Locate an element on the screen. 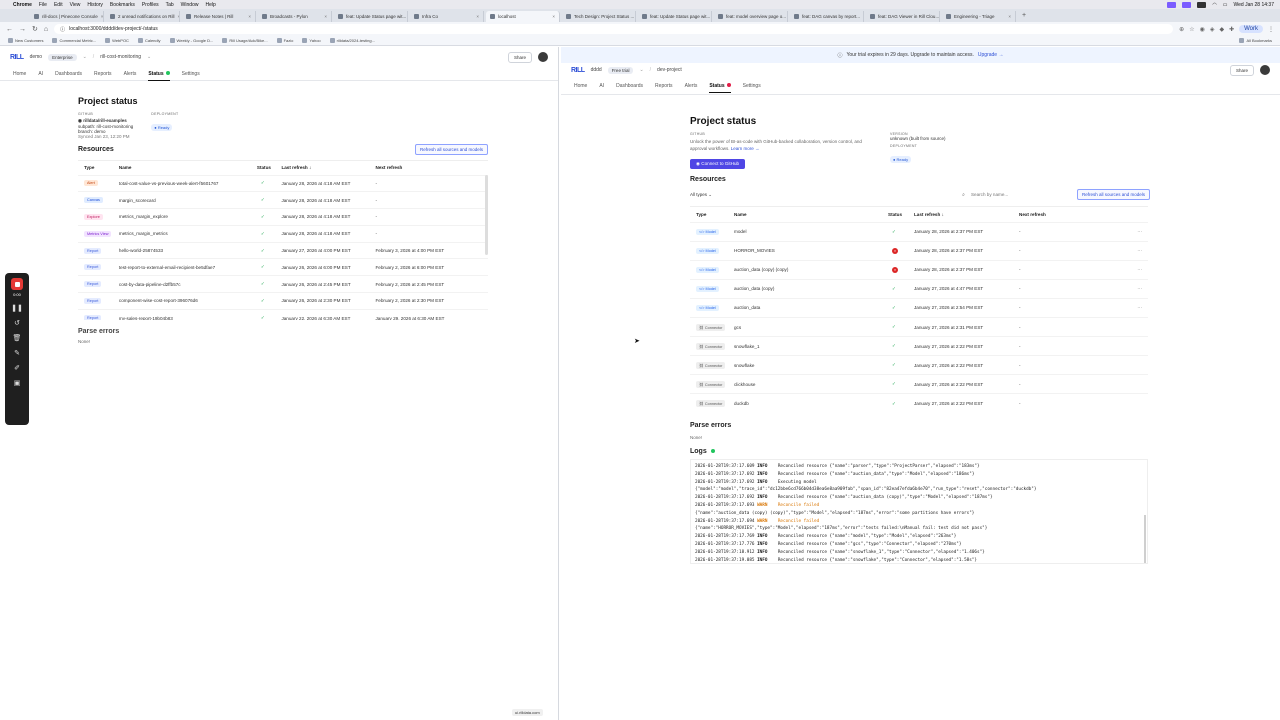 This screenshot has width=1280, height=720. resource-name: cost-by-data-pipeline-d2ffb57c is located at coordinates (188, 284).